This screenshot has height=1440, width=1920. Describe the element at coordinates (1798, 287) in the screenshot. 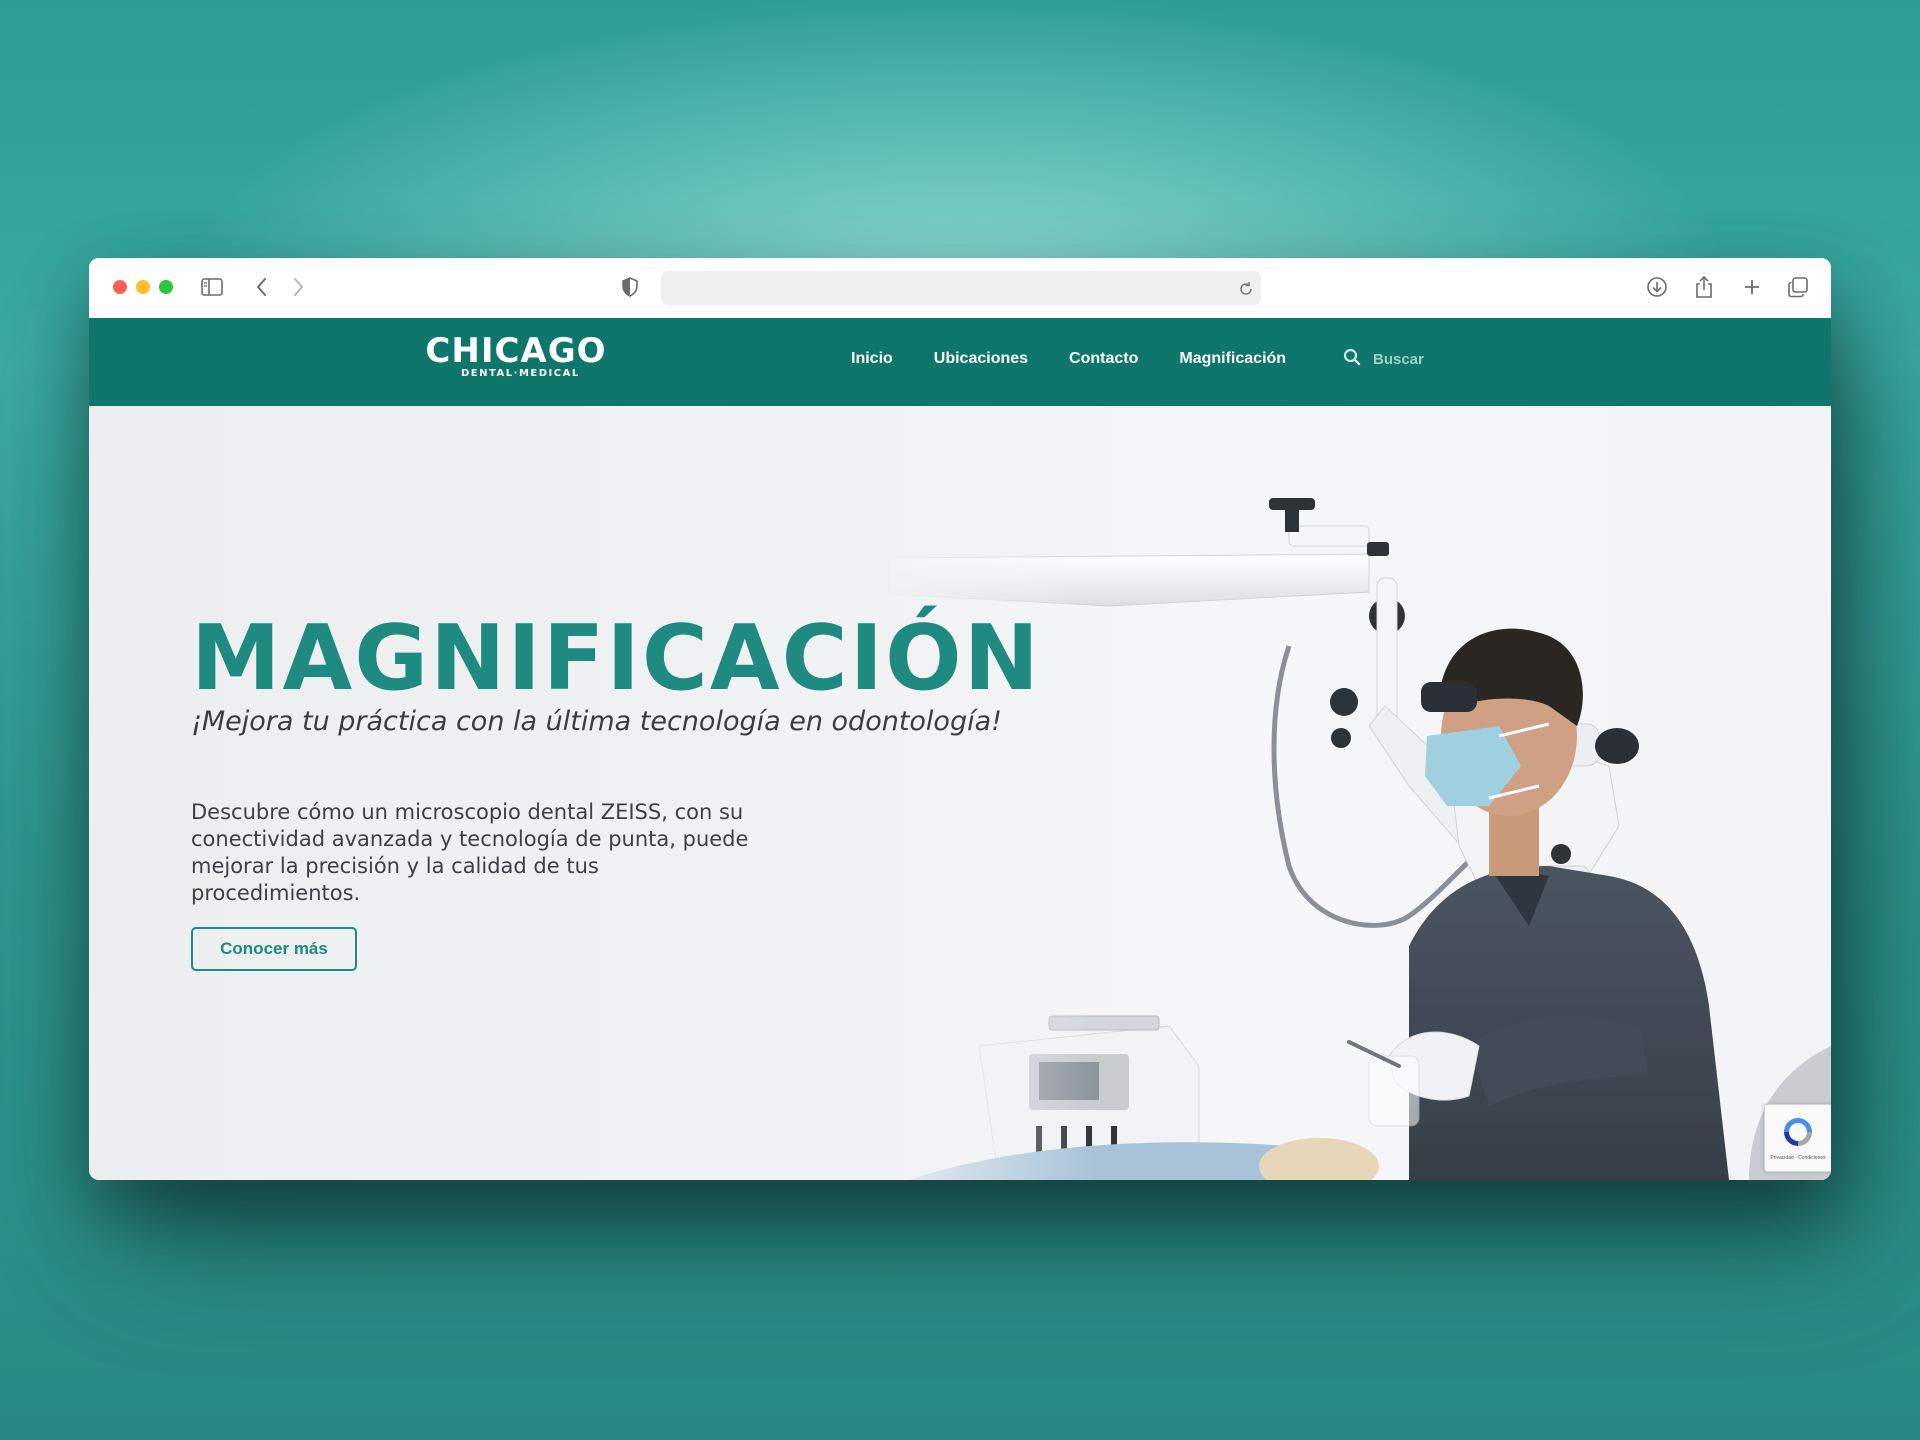

I see `tabs-overview-icon` at that location.